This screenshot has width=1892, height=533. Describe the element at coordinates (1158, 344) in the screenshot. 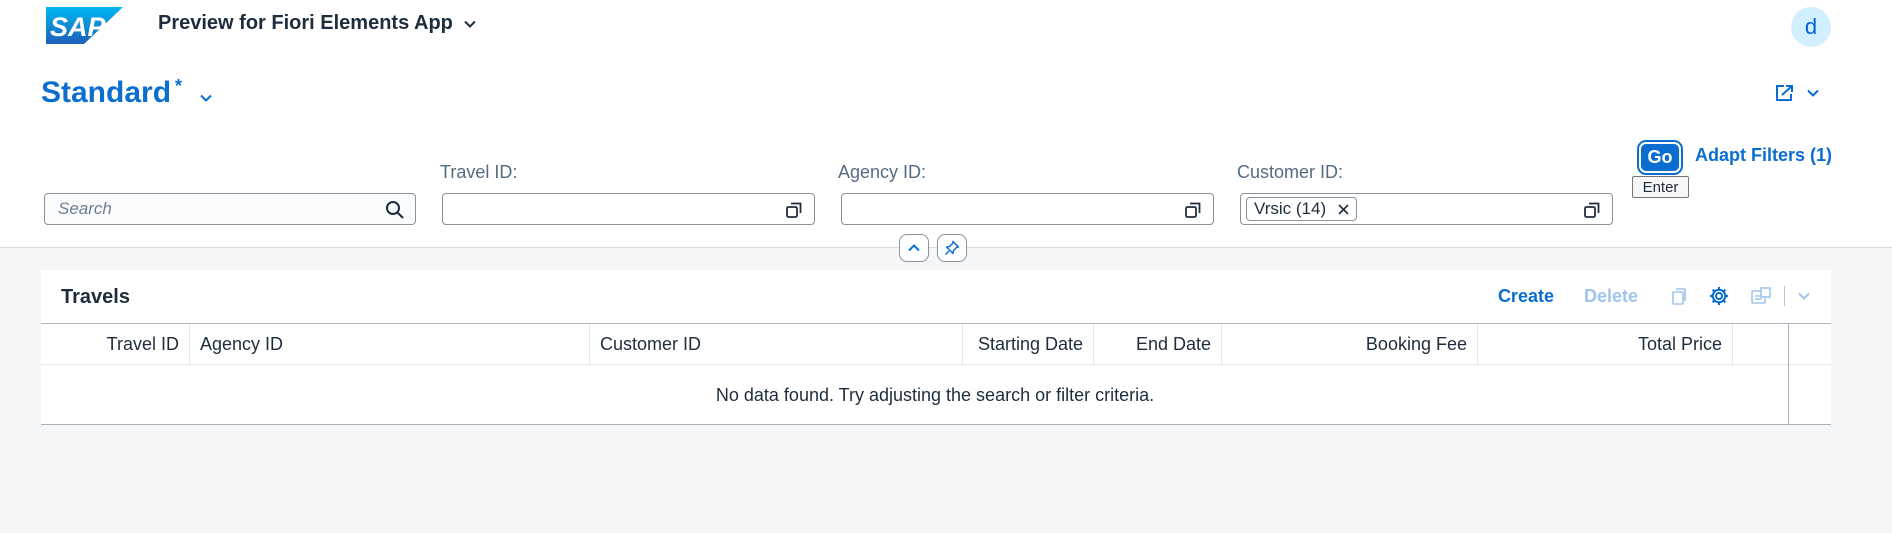

I see `column-header-end-date: End Date` at that location.